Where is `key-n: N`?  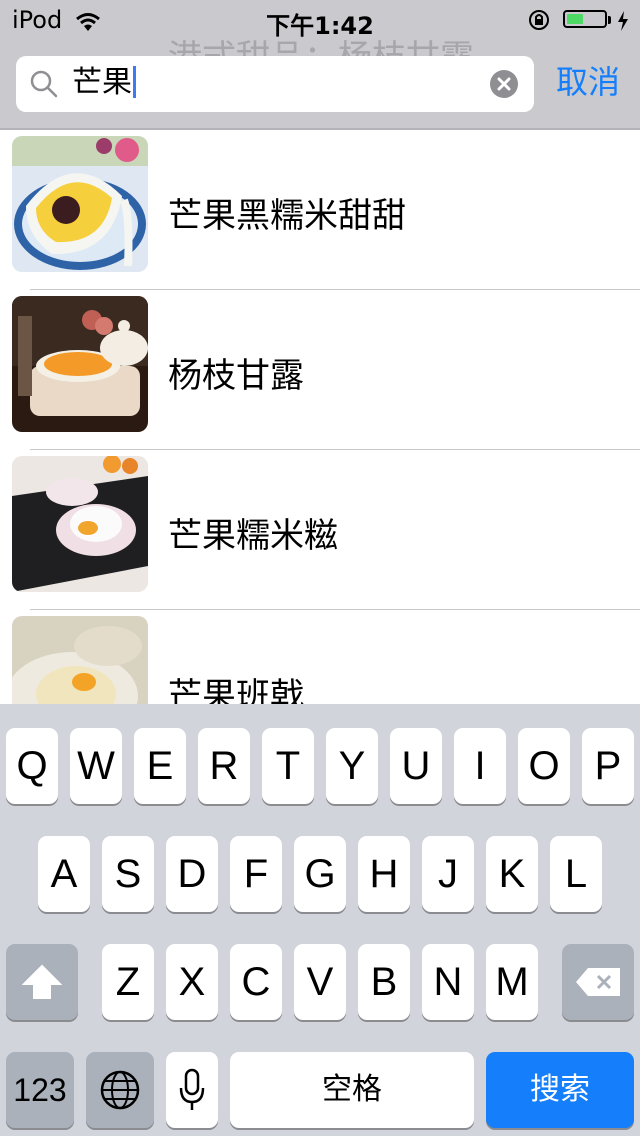 key-n: N is located at coordinates (448, 982).